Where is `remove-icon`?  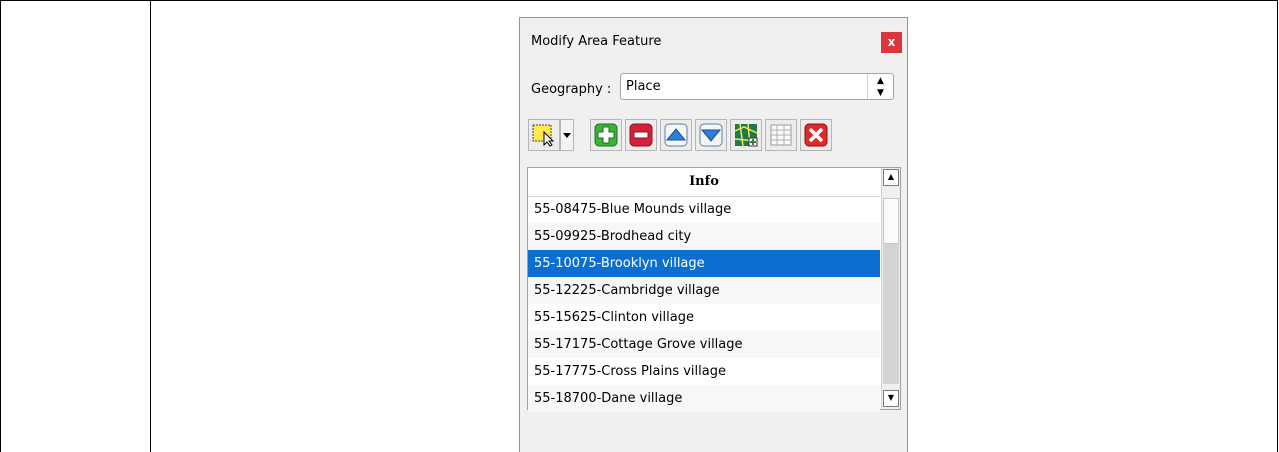 remove-icon is located at coordinates (641, 135).